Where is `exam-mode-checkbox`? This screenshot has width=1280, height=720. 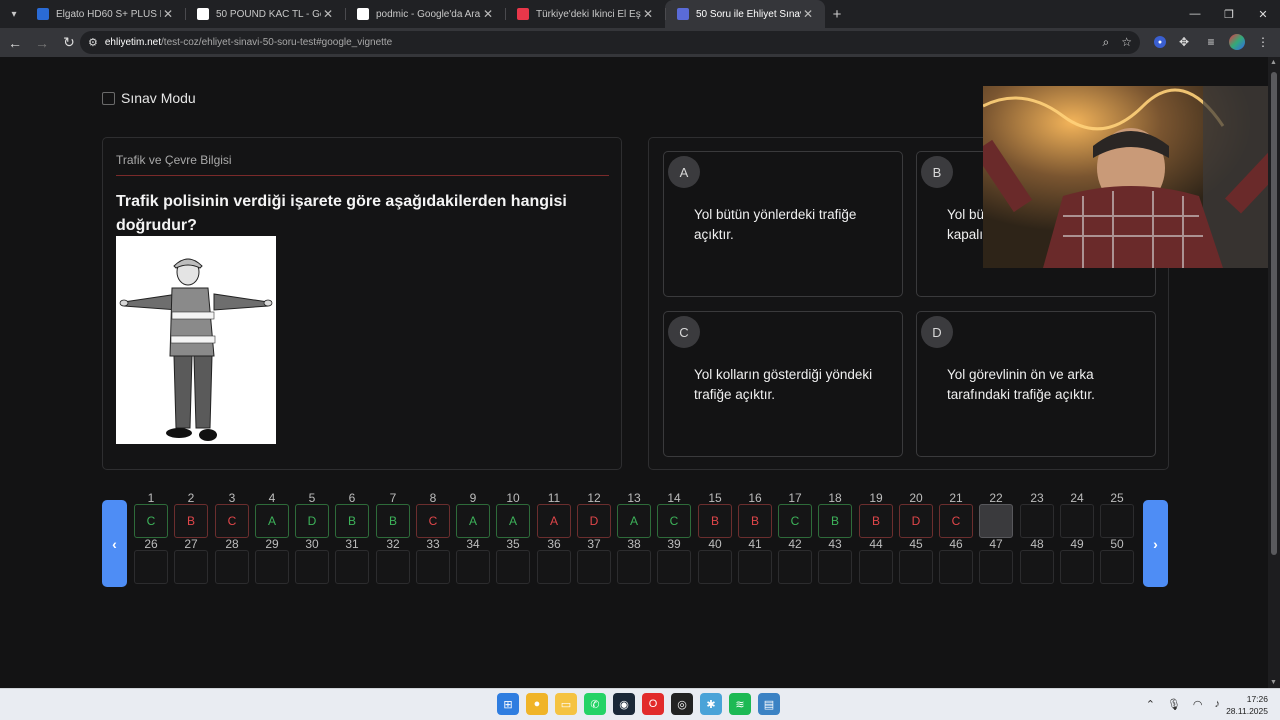 exam-mode-checkbox is located at coordinates (108, 98).